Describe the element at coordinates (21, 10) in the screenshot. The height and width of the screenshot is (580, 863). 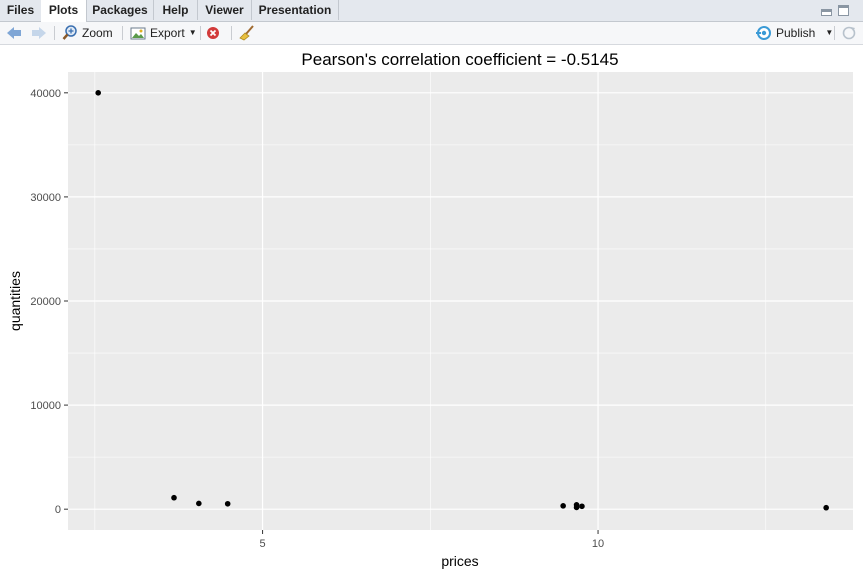
I see `tab-files: Files` at that location.